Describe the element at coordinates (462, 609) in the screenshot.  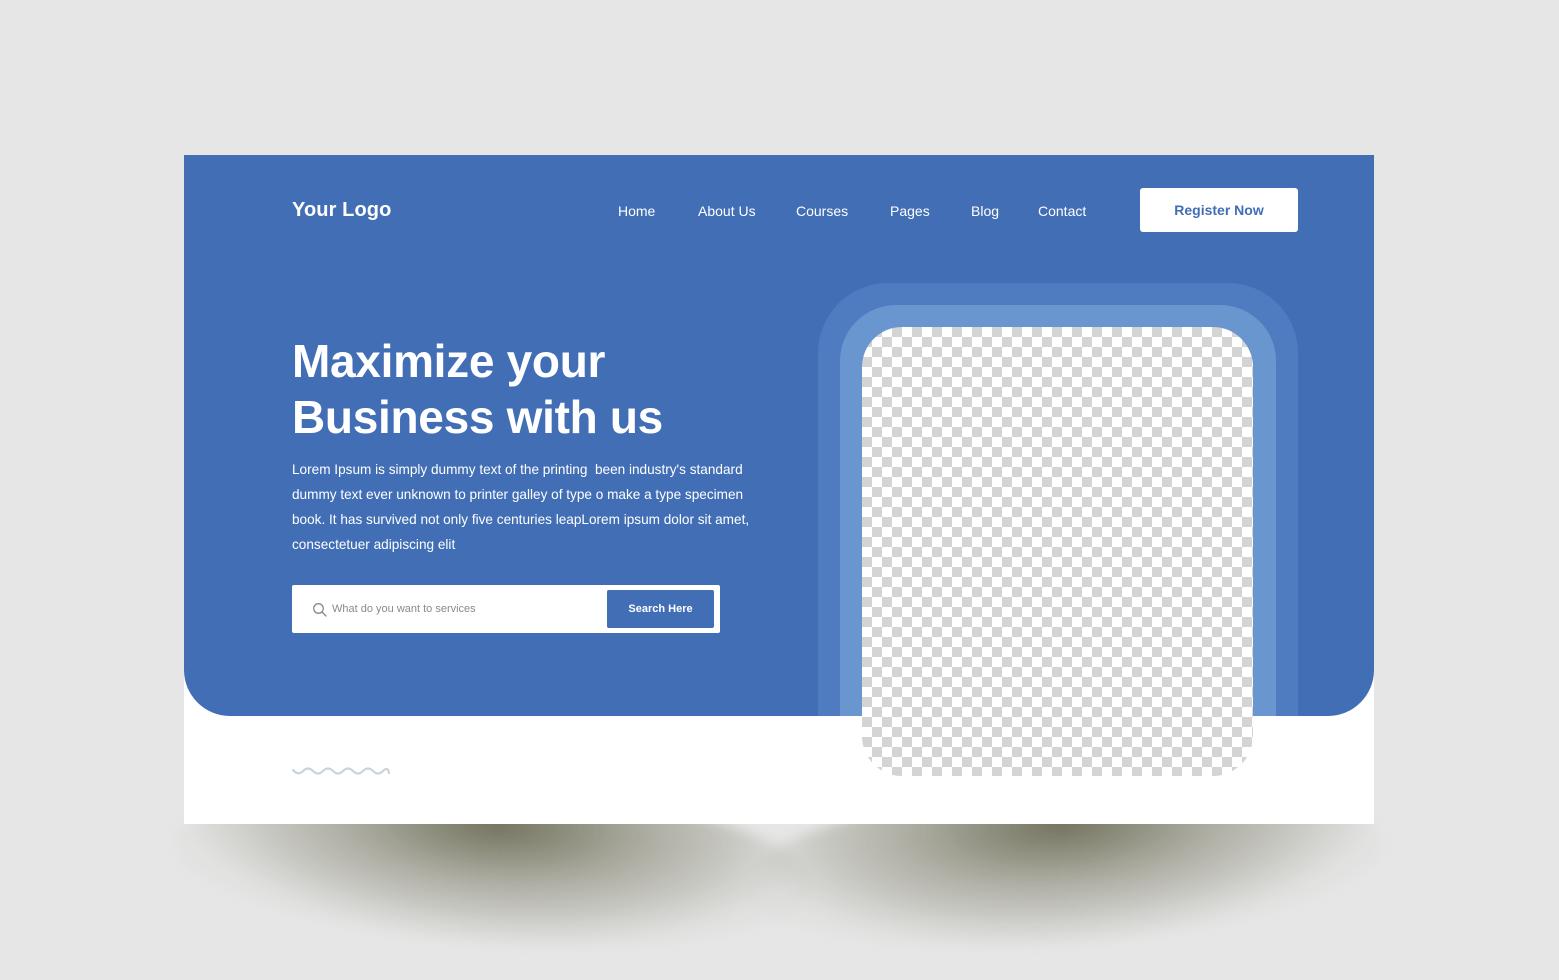
I see `search-input` at that location.